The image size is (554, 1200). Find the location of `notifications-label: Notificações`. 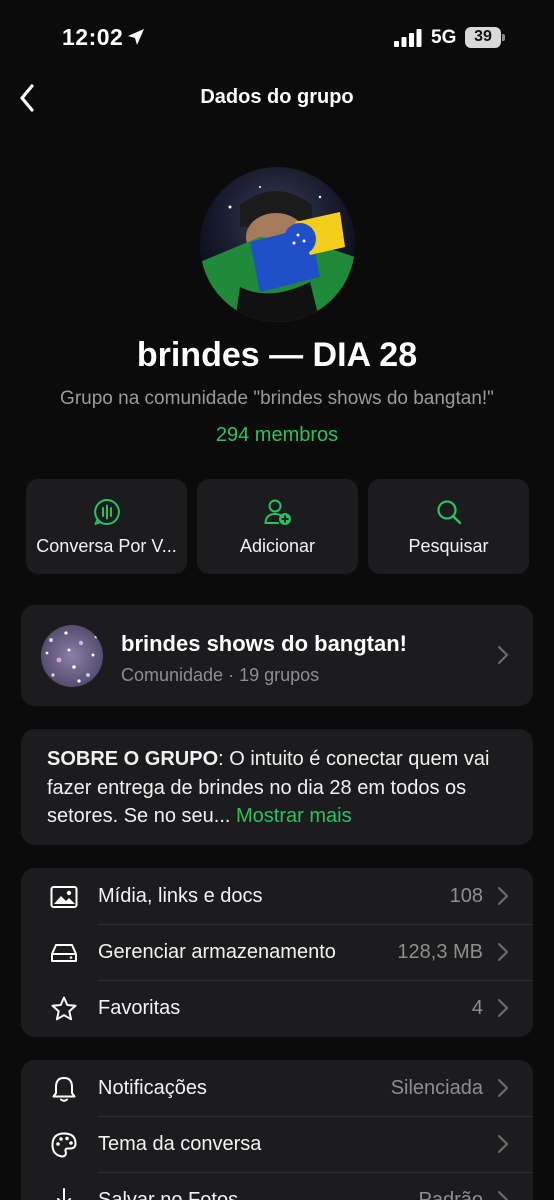

notifications-label: Notificações is located at coordinates (152, 1088).